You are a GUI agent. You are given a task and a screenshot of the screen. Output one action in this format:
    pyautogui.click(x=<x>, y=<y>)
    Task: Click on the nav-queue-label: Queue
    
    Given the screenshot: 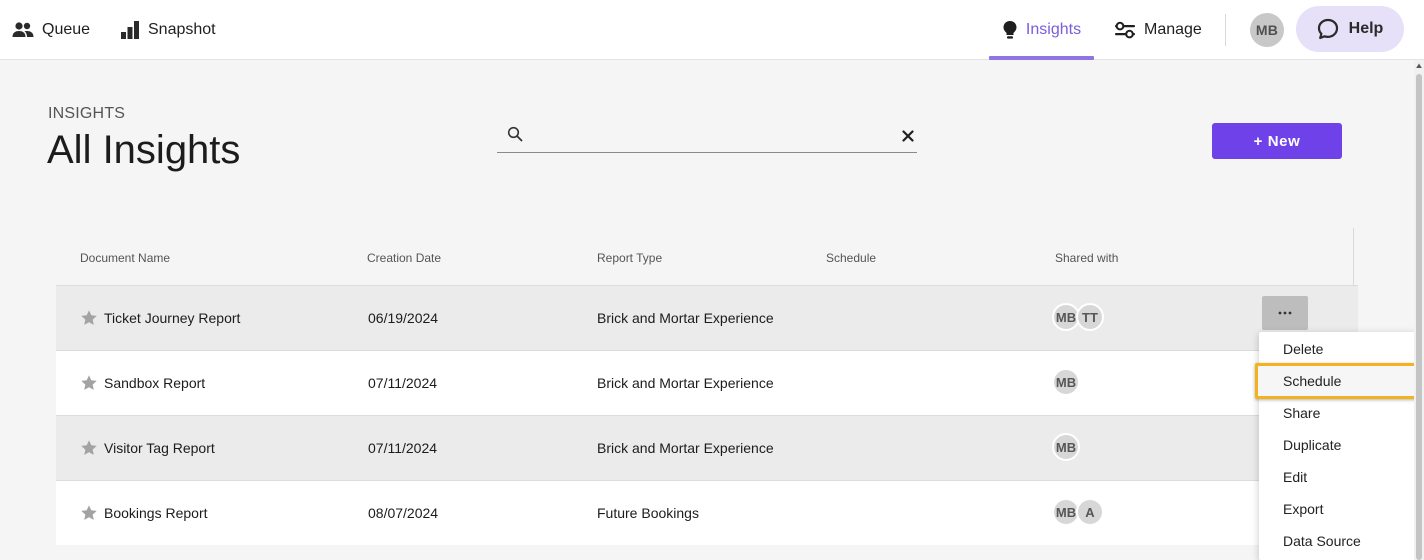 What is the action you would take?
    pyautogui.click(x=66, y=29)
    